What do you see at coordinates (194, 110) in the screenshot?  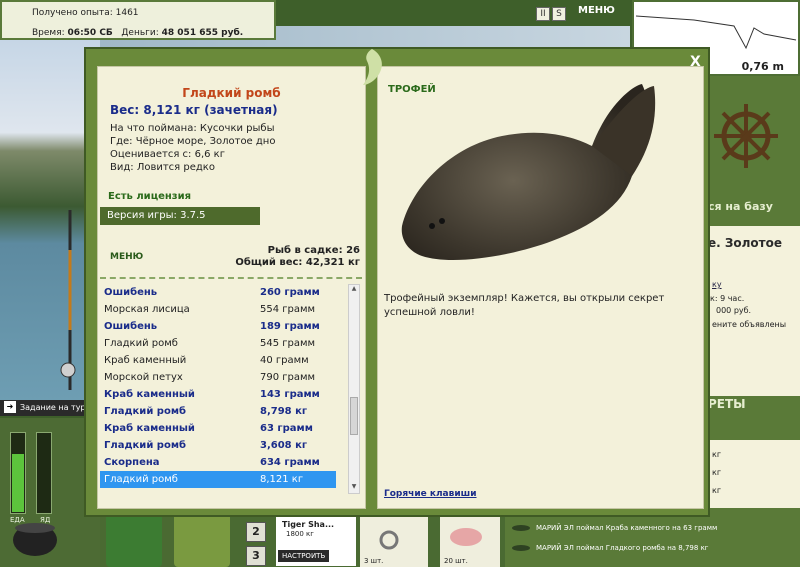 I see `fish-weight: Вес: 8,121 кг (зачетная)` at bounding box center [194, 110].